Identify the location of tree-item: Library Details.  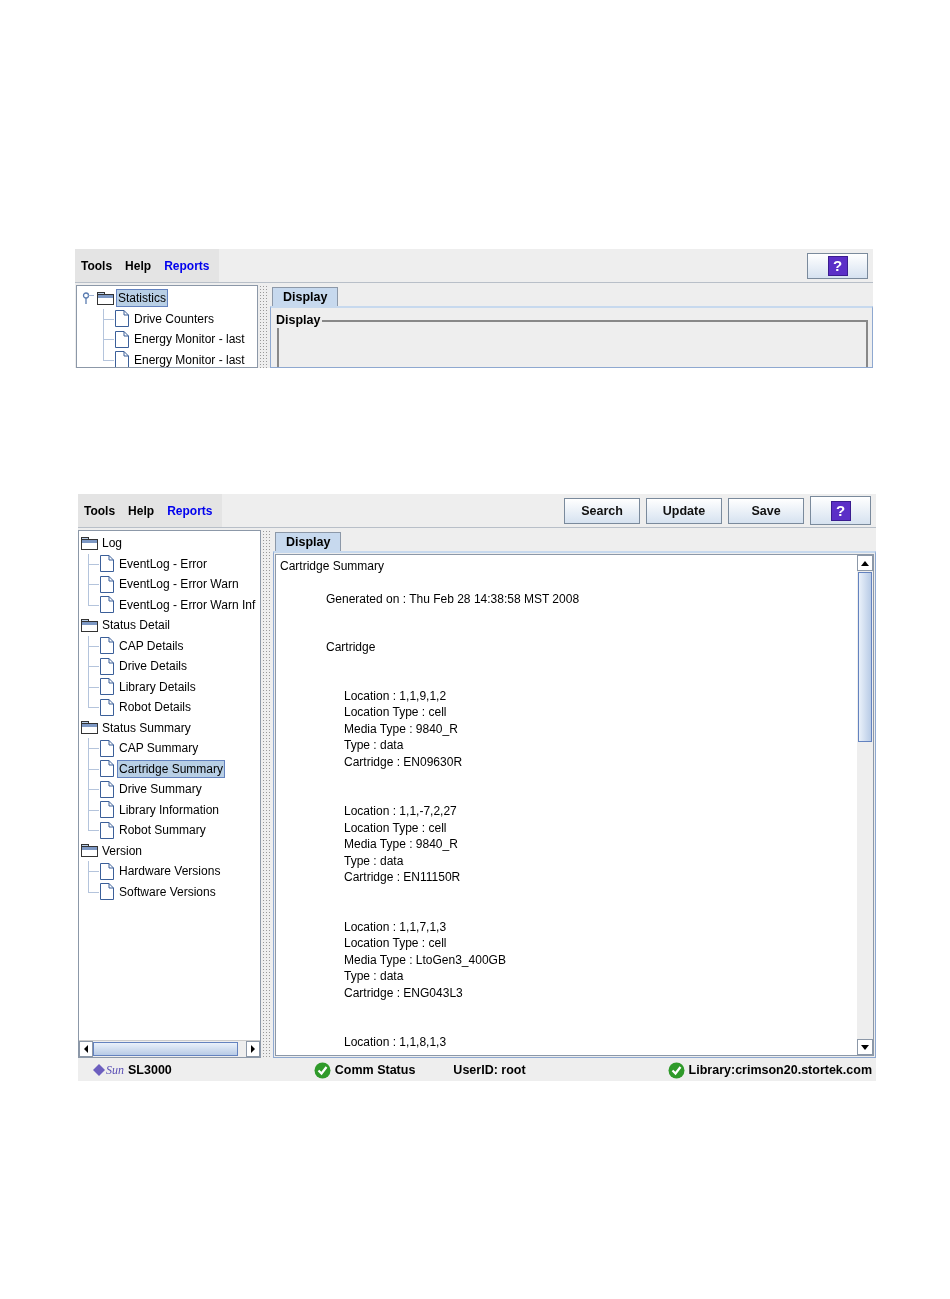
(157, 686).